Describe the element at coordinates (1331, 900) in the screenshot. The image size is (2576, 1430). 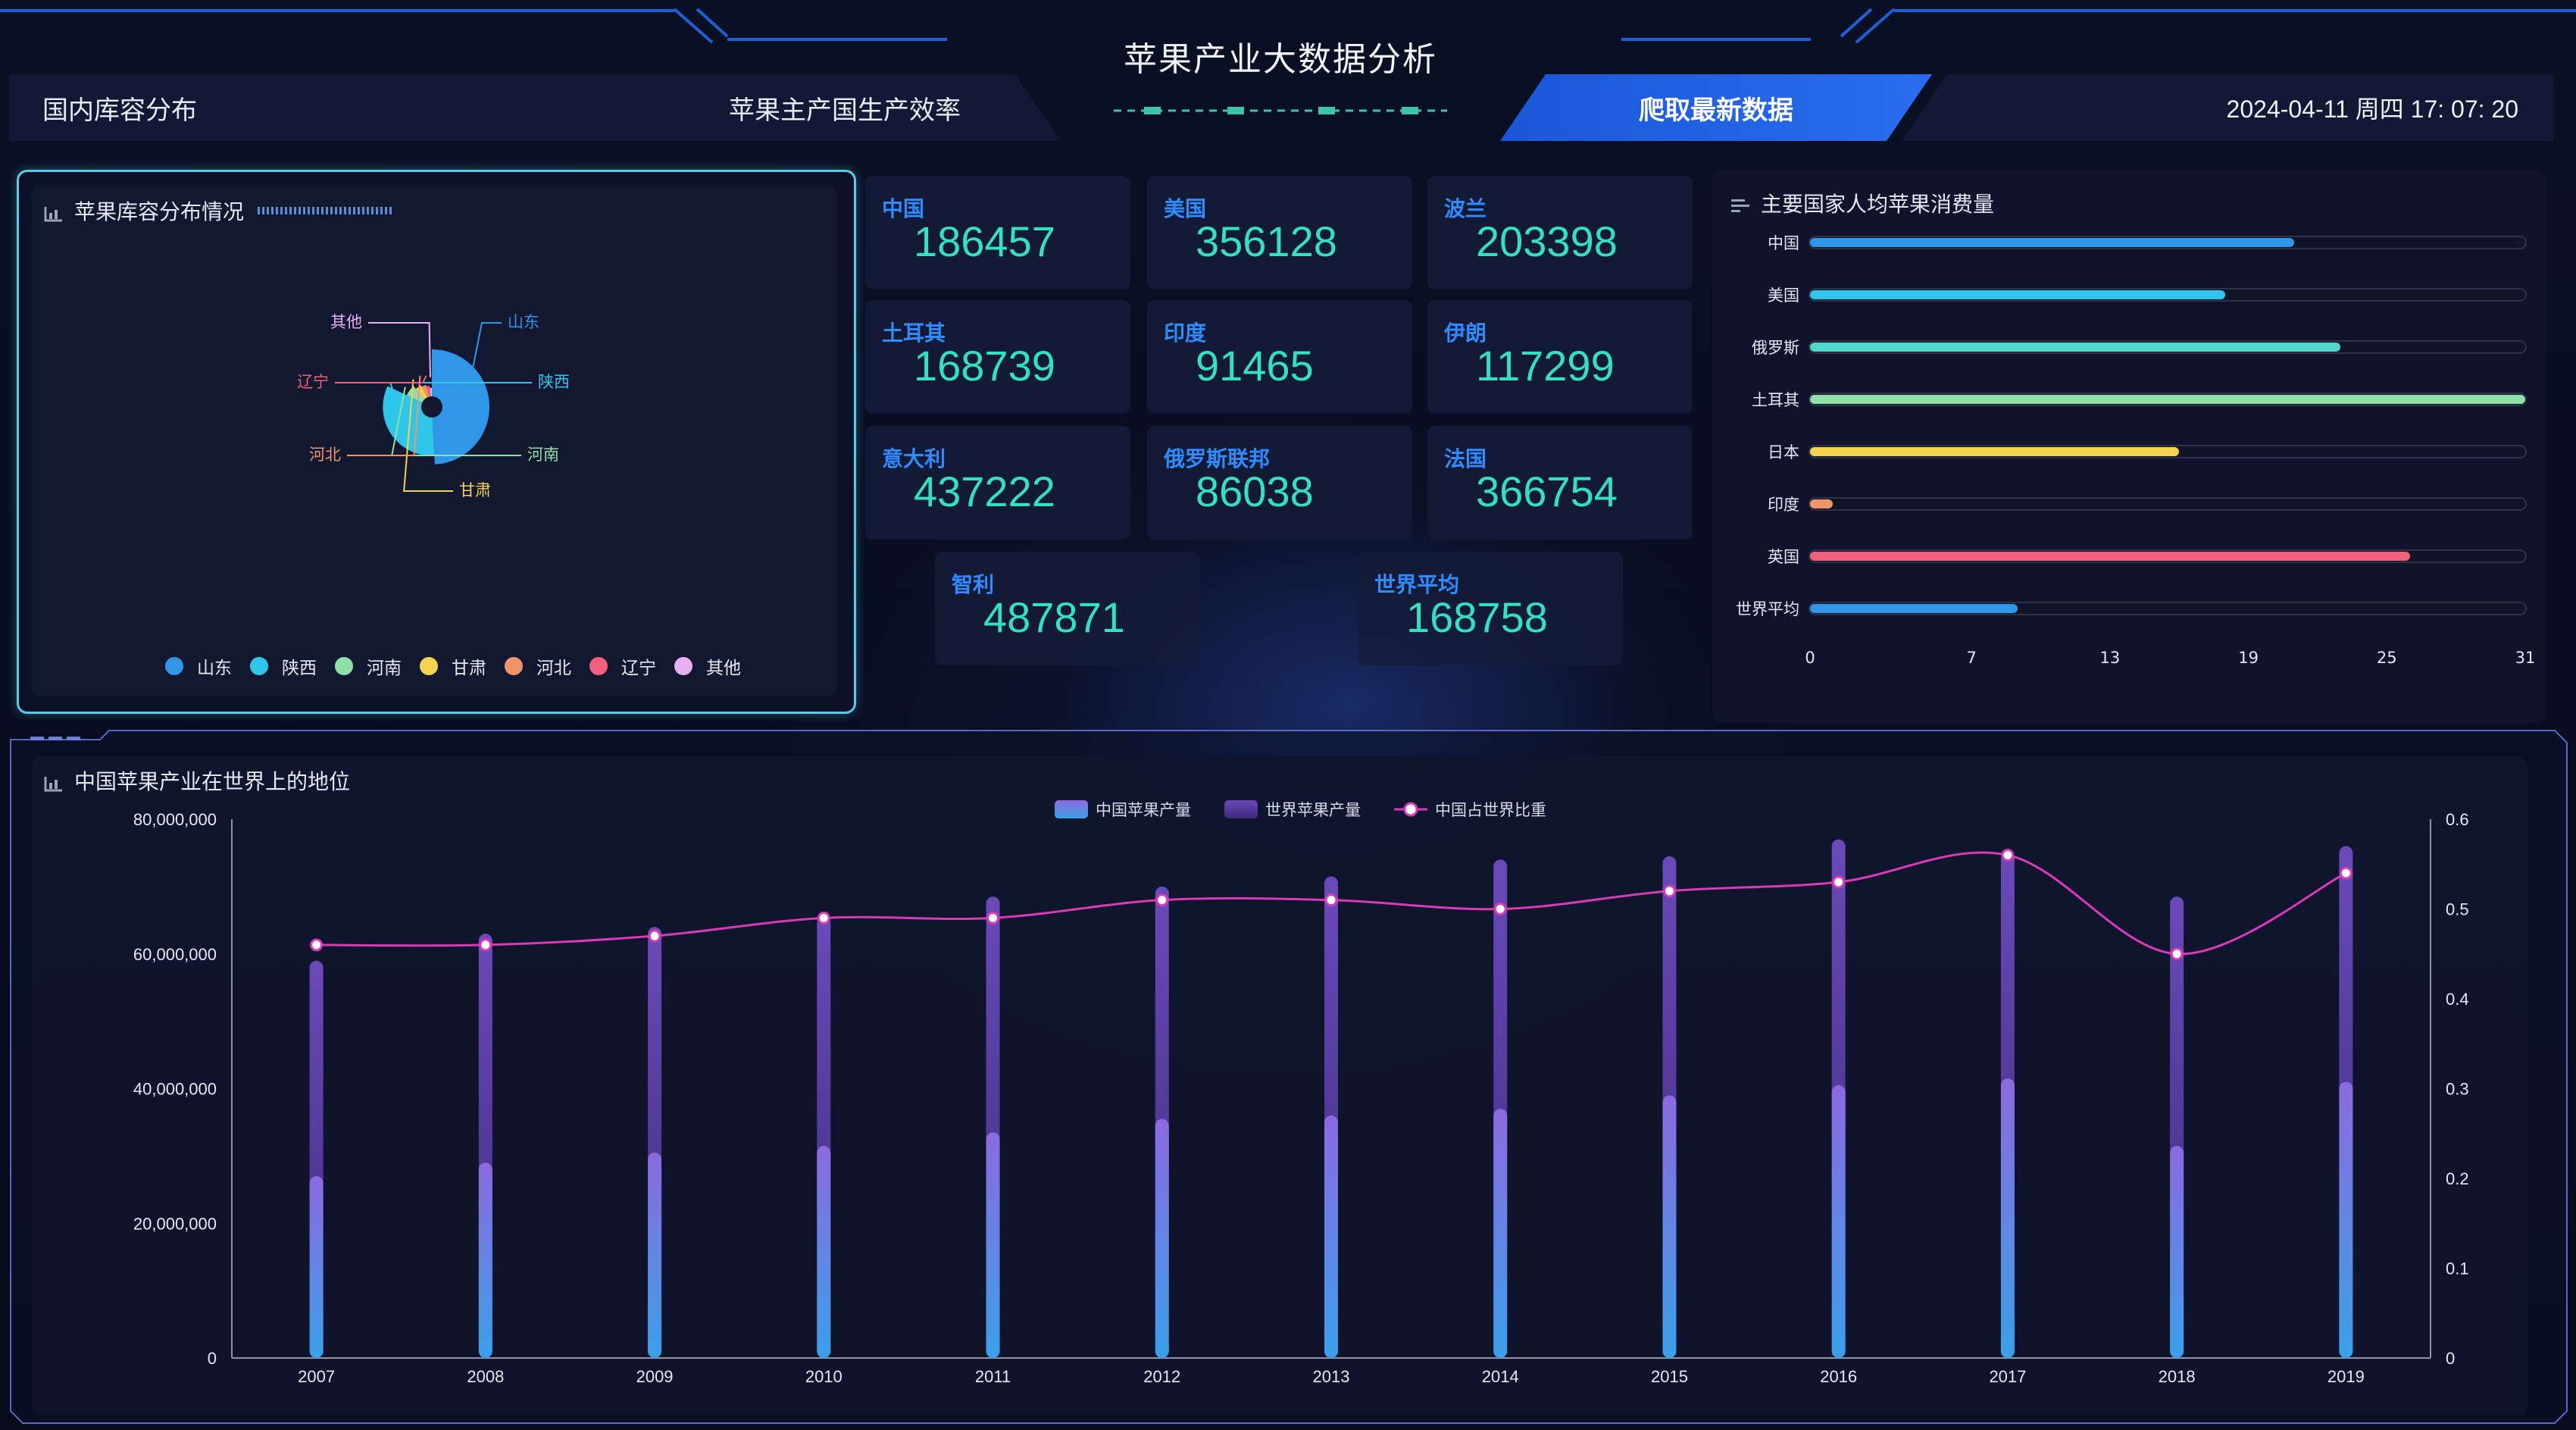
I see `ratio-point-2013` at that location.